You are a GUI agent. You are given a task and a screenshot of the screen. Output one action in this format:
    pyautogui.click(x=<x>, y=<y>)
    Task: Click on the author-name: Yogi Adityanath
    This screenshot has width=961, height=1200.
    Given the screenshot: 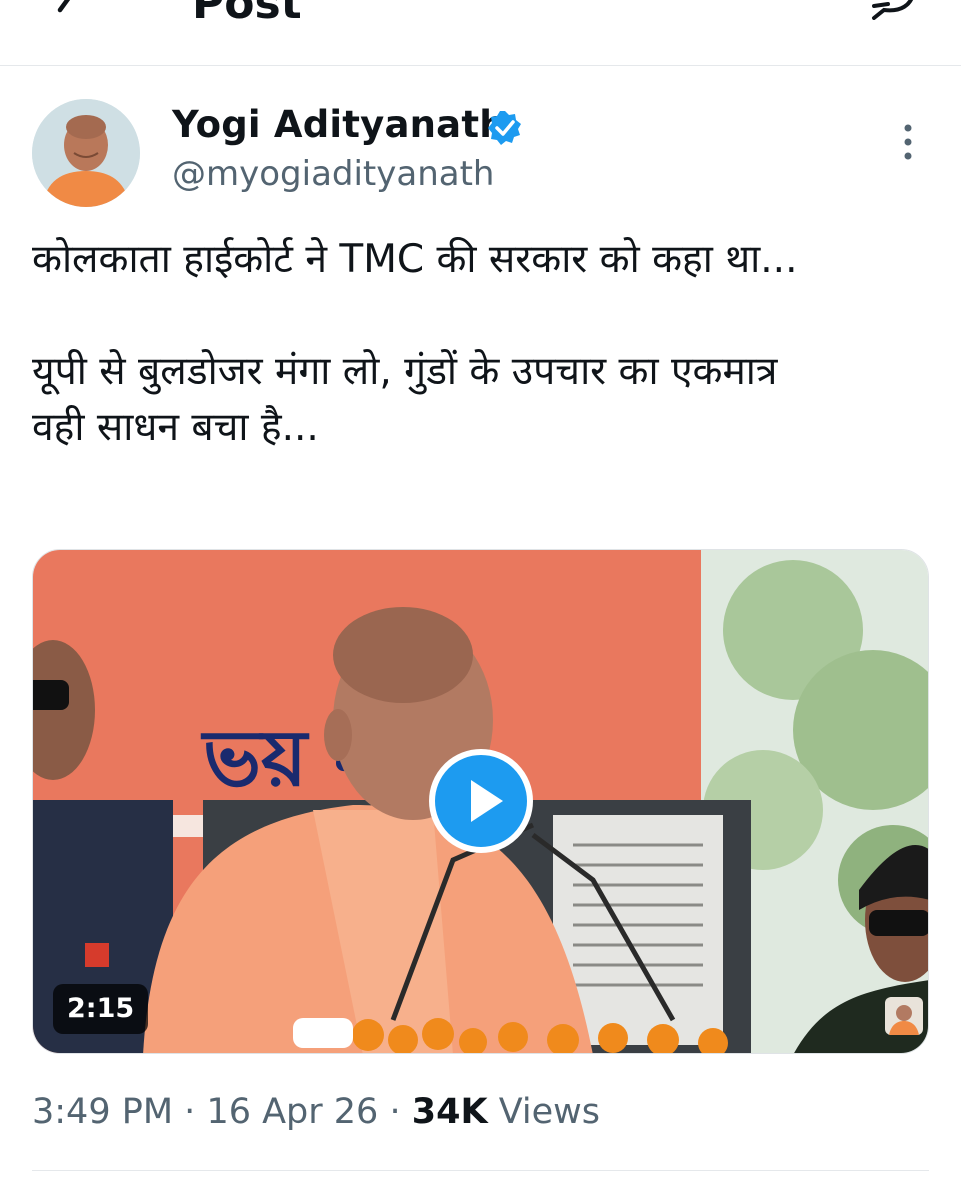 What is the action you would take?
    pyautogui.click(x=339, y=124)
    